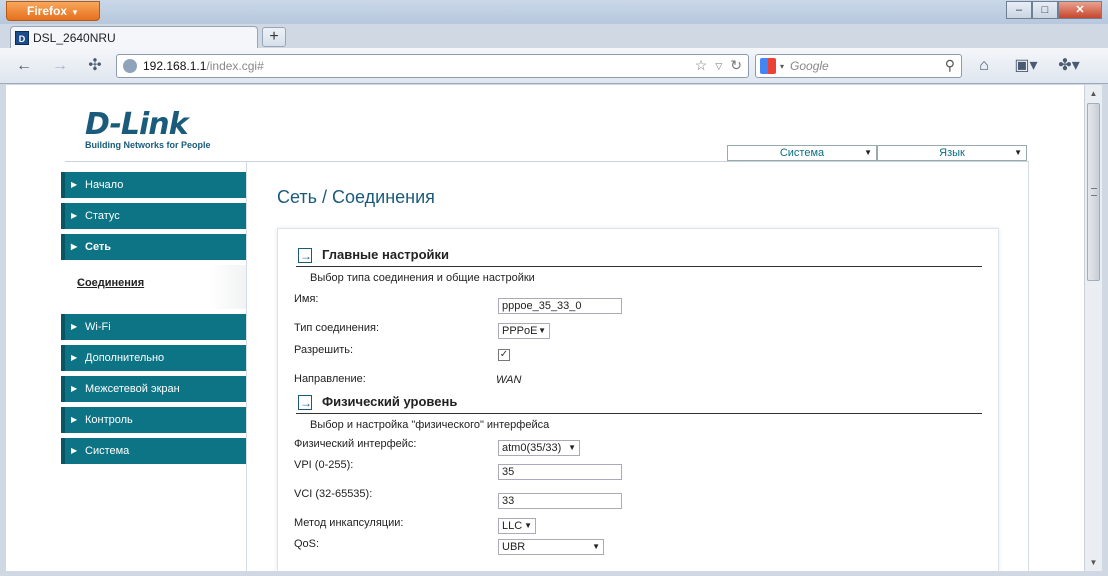 Image resolution: width=1108 pixels, height=576 pixels. I want to click on sidebar-item-wifi: Wi-Fi, so click(153, 327).